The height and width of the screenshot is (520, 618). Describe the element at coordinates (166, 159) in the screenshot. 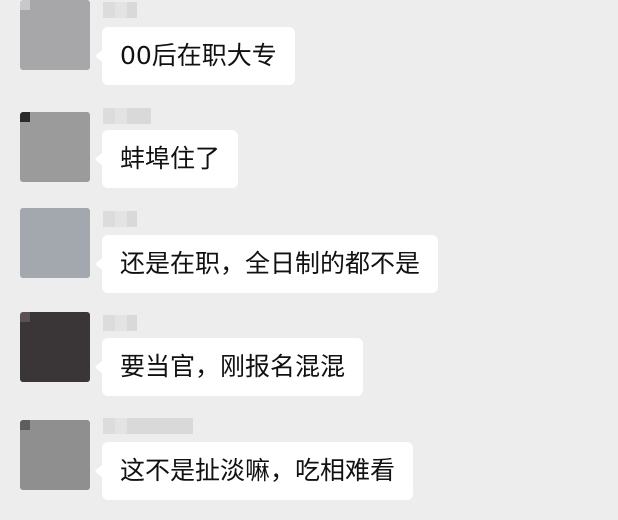

I see `message-bubble: 蚌埠住了` at that location.